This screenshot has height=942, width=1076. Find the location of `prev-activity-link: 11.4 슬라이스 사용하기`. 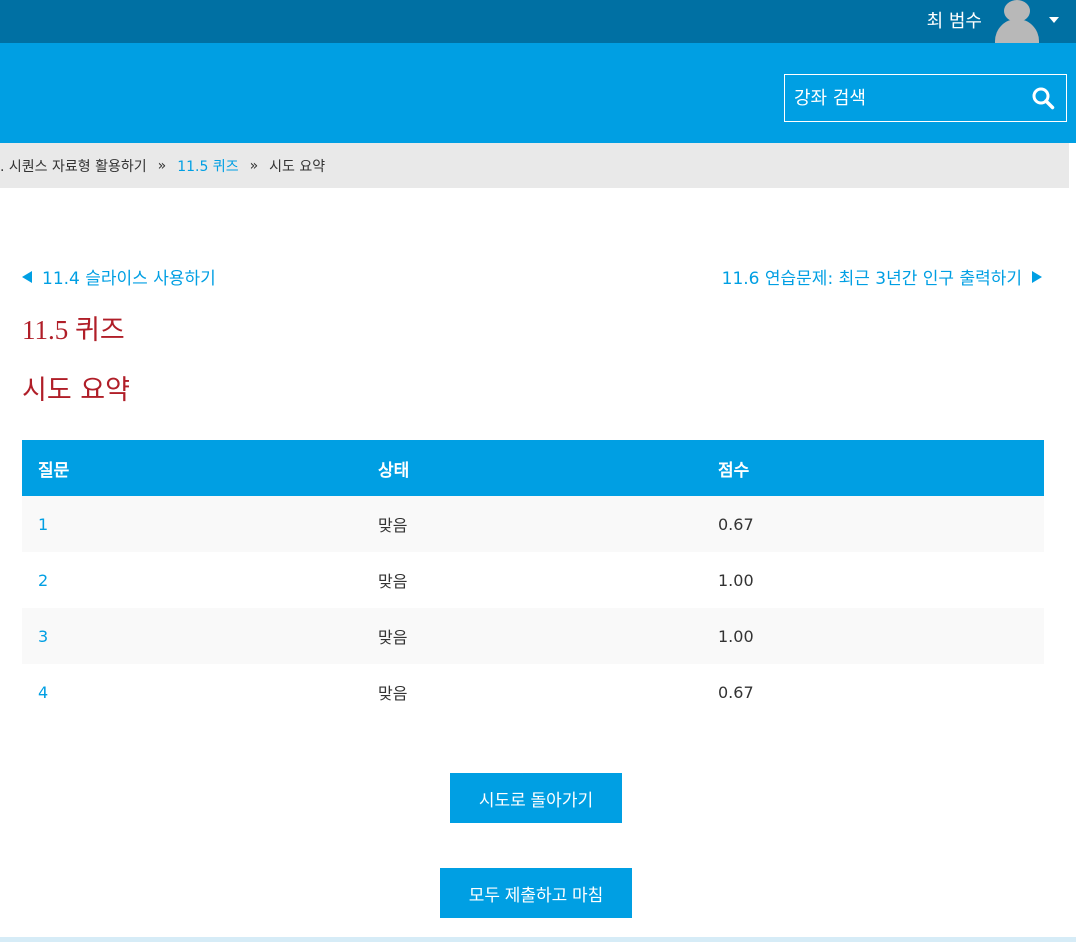

prev-activity-link: 11.4 슬라이스 사용하기 is located at coordinates (119, 276).